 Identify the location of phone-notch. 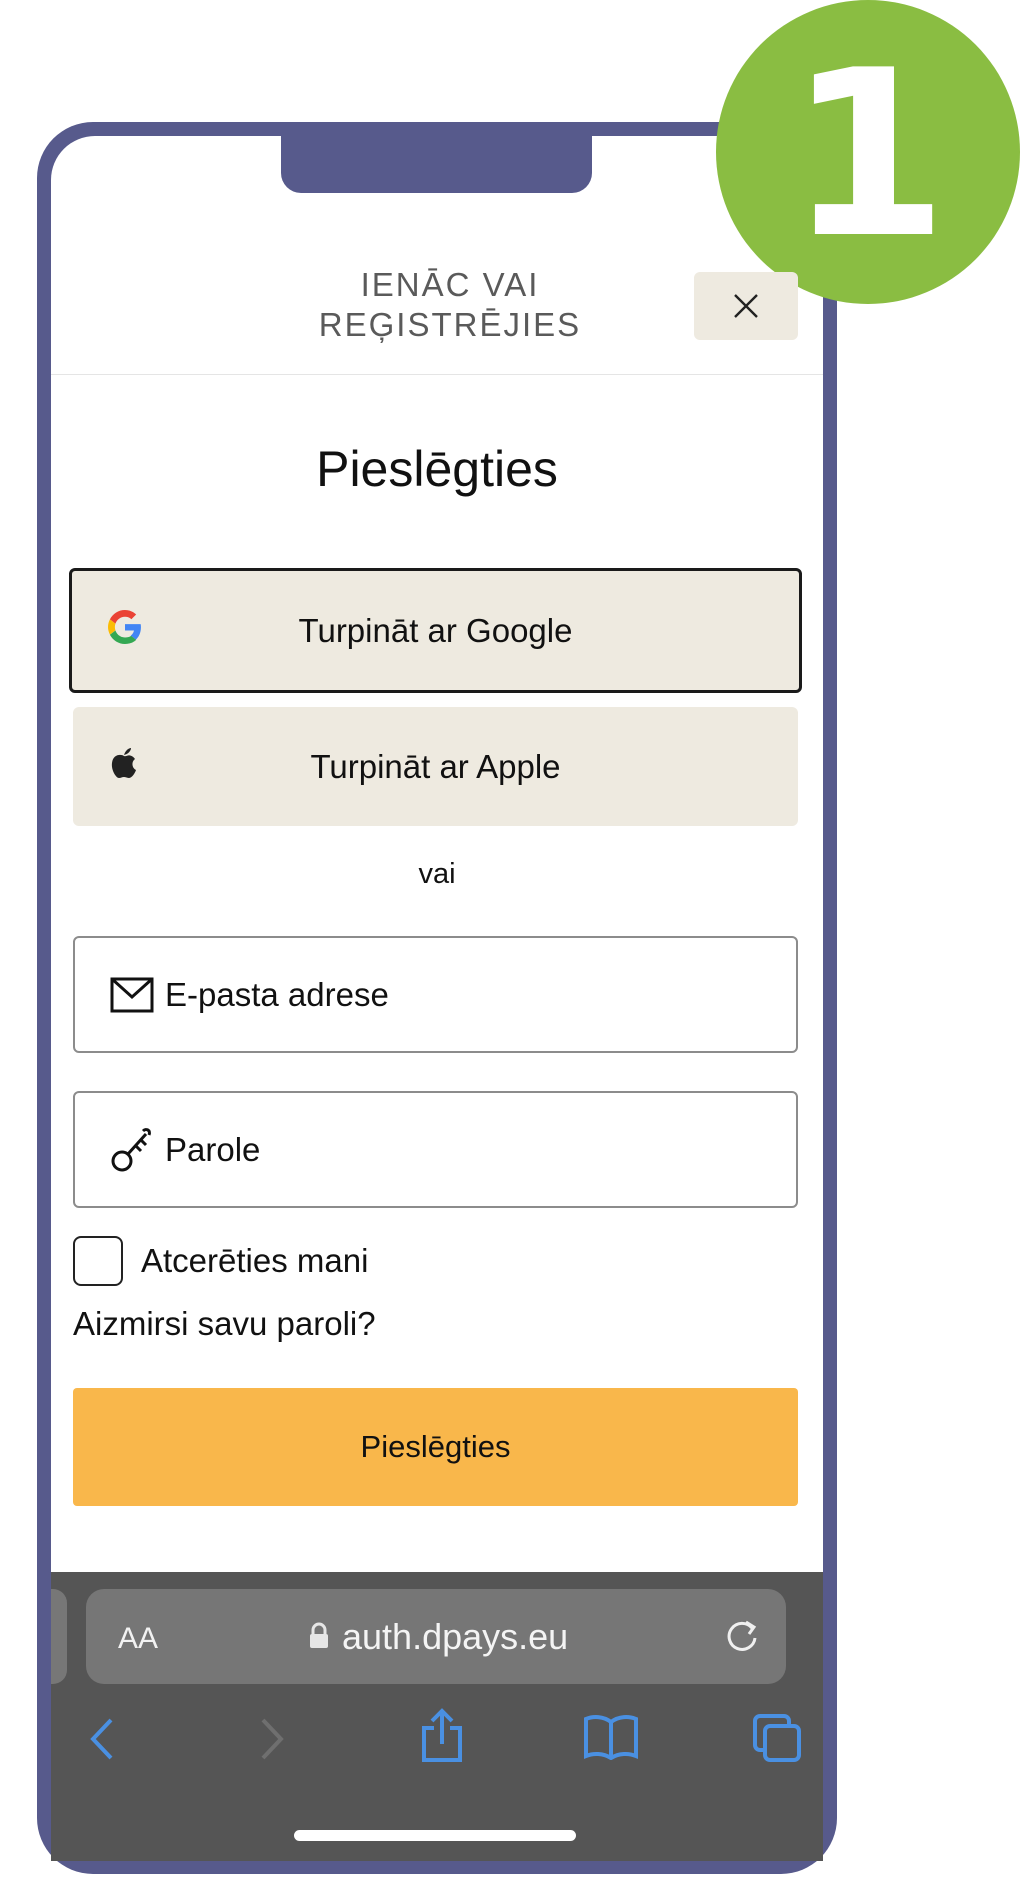
(436, 157).